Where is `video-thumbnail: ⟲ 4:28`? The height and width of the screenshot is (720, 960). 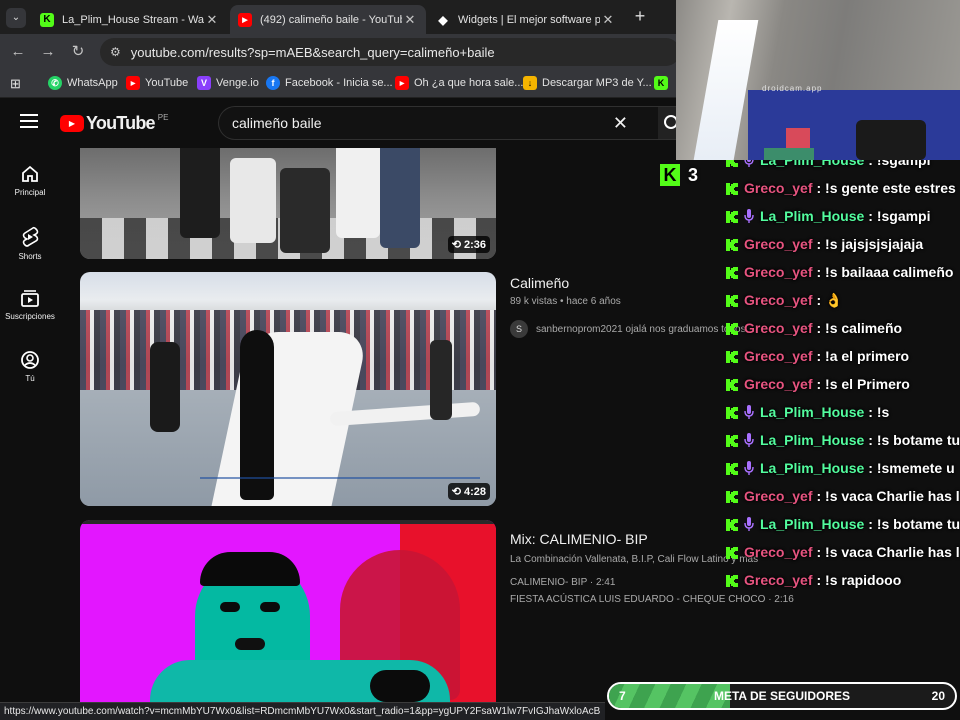
video-thumbnail: ⟲ 4:28 is located at coordinates (288, 389).